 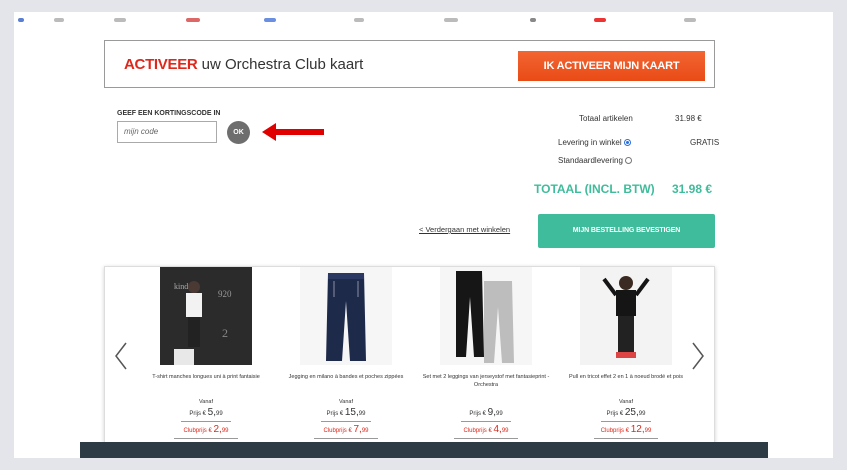 What do you see at coordinates (280, 64) in the screenshot?
I see `banner-label: uw Orchestra Club kaart` at bounding box center [280, 64].